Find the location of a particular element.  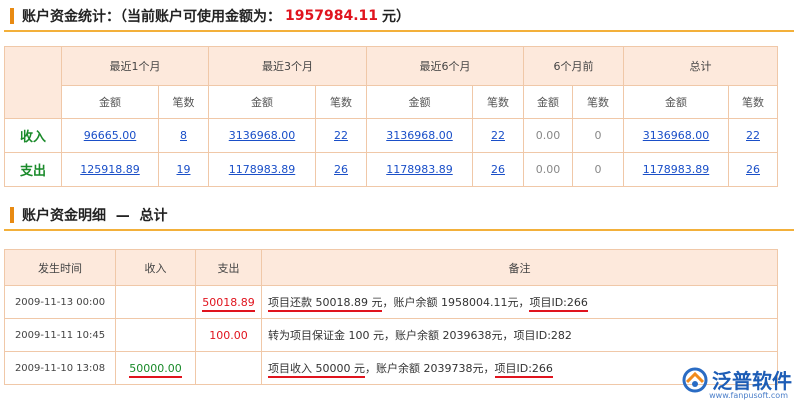

col-header-expense: 支出 is located at coordinates (228, 267).